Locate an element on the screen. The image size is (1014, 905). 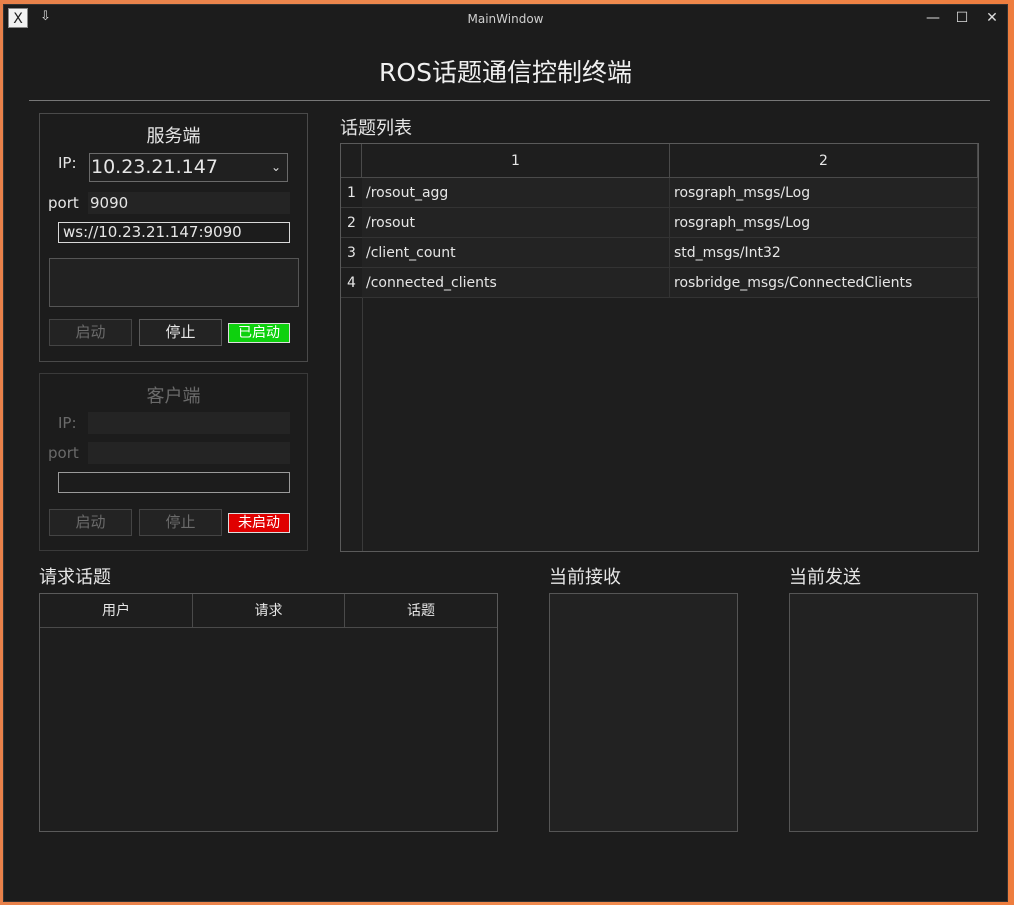
client-ip-label: IP: is located at coordinates (67, 423).